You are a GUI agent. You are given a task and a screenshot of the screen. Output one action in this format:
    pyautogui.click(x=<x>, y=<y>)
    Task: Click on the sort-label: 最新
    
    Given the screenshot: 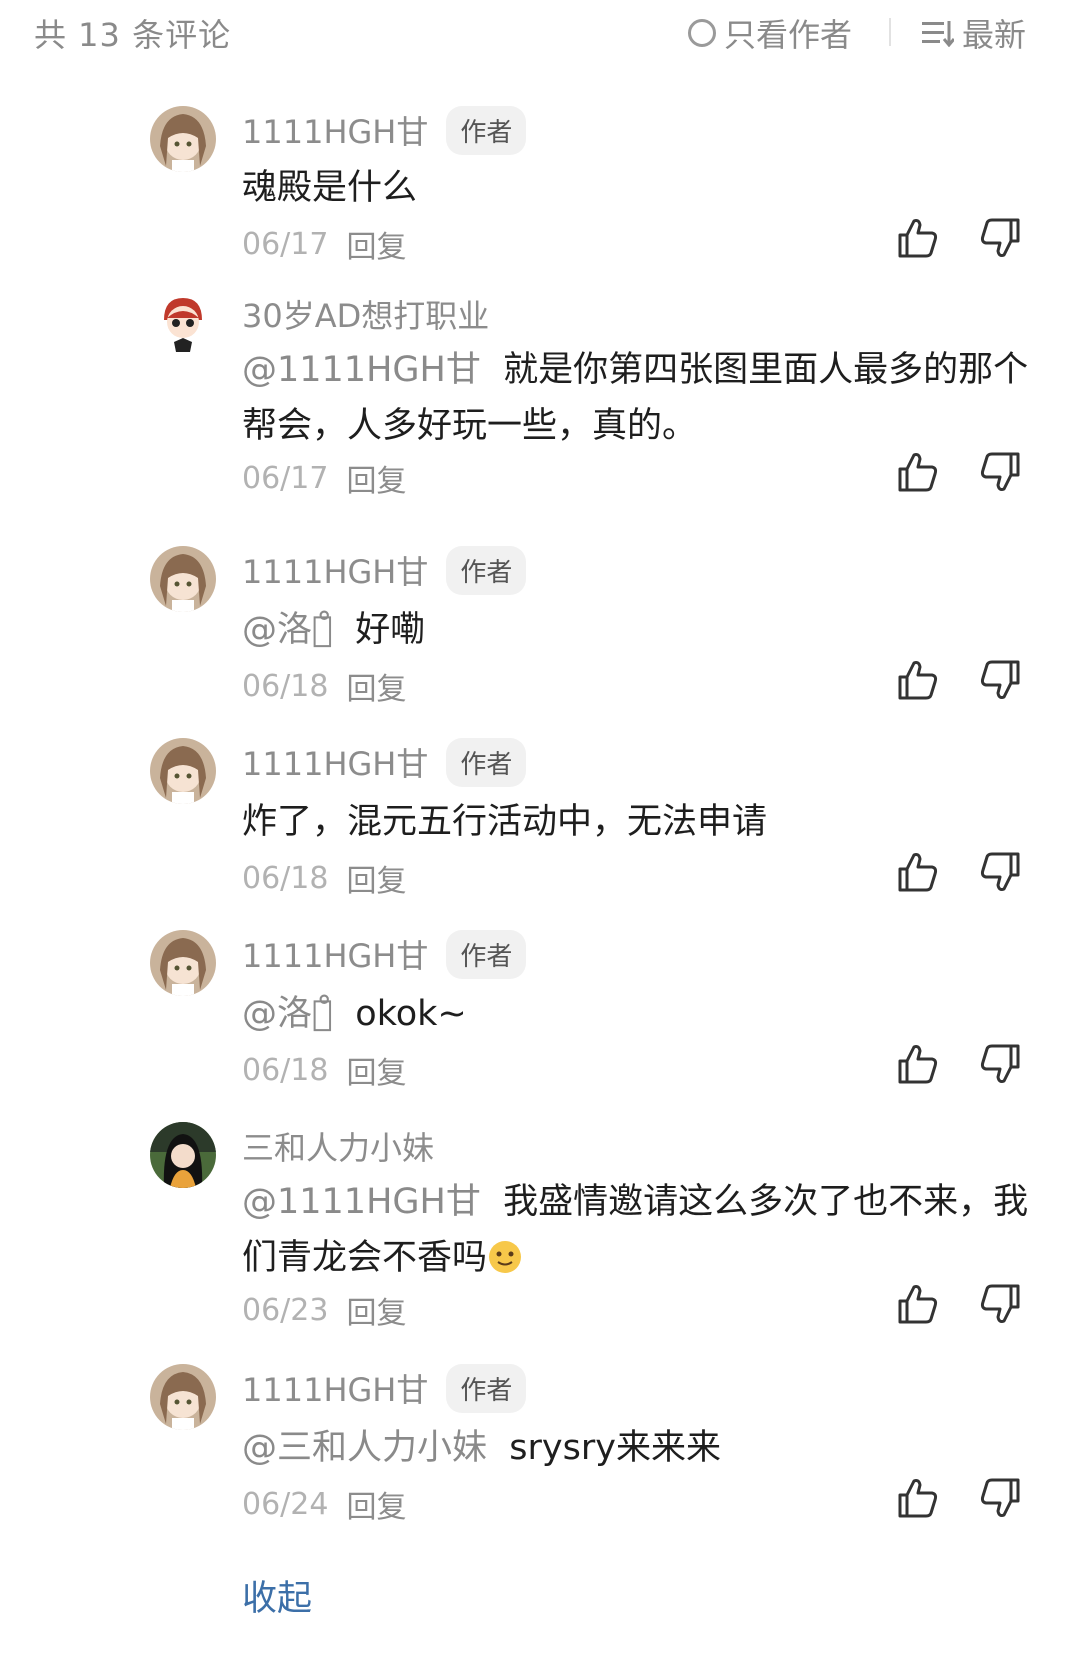 What is the action you would take?
    pyautogui.click(x=994, y=35)
    